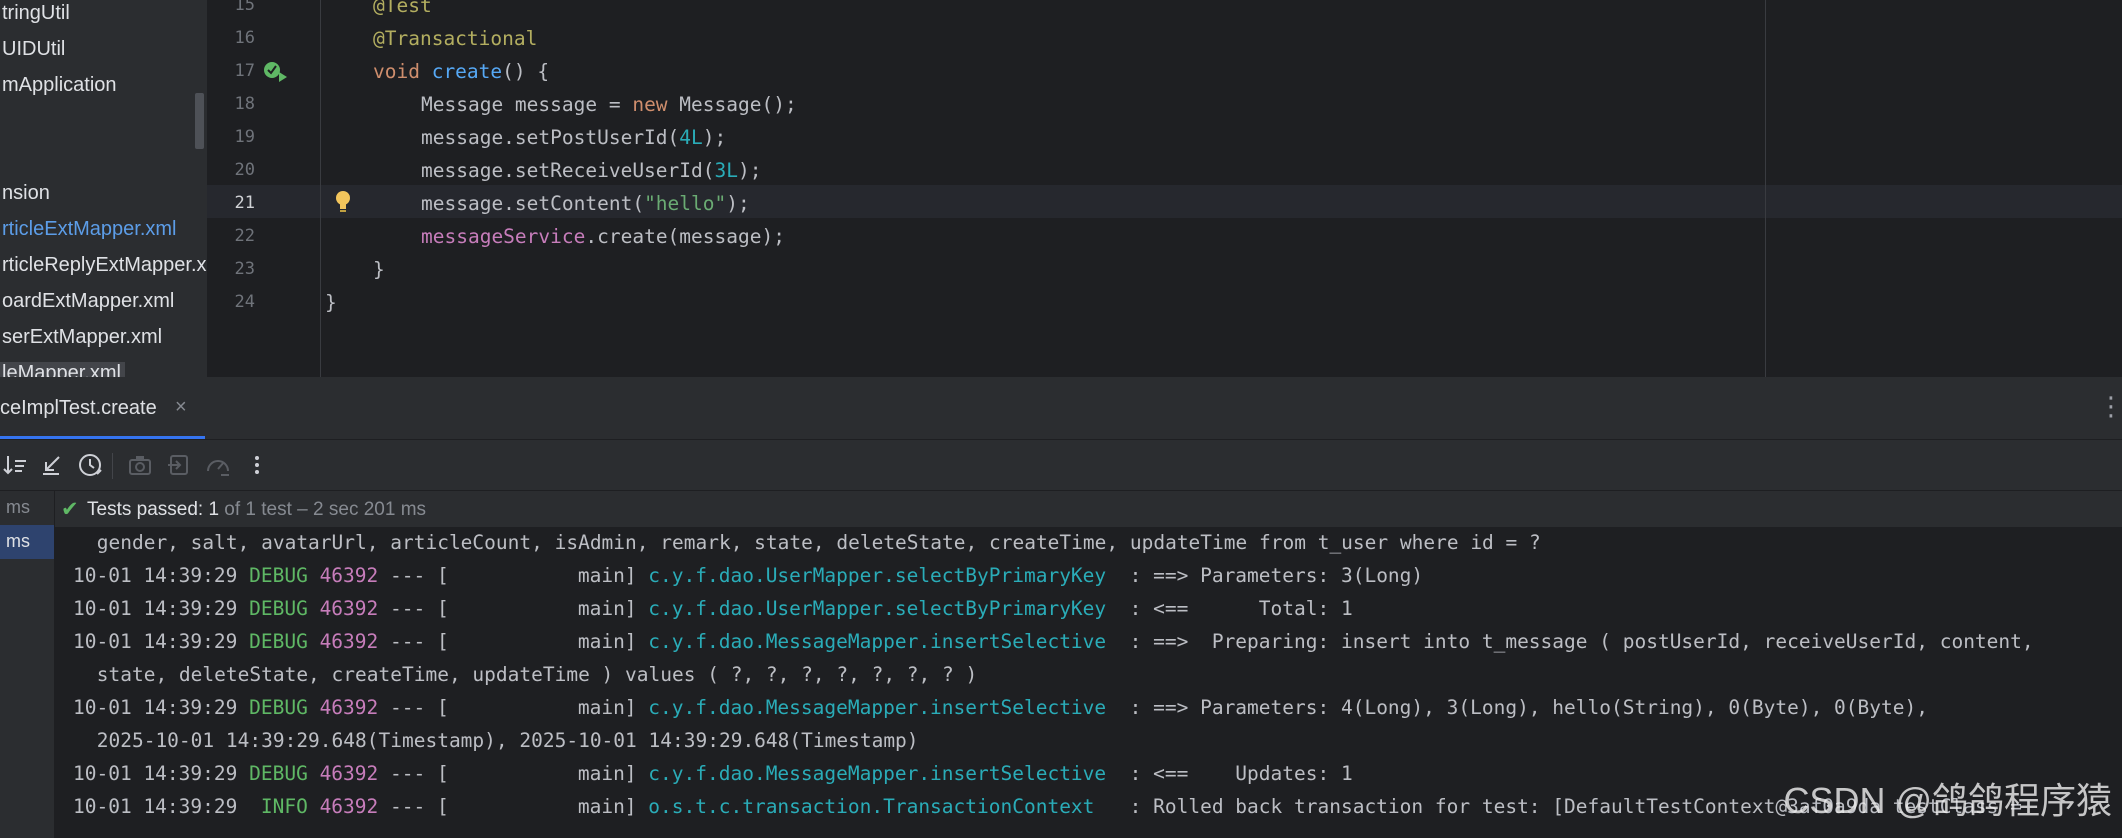 Image resolution: width=2122 pixels, height=838 pixels. I want to click on line-number: 20, so click(244, 170).